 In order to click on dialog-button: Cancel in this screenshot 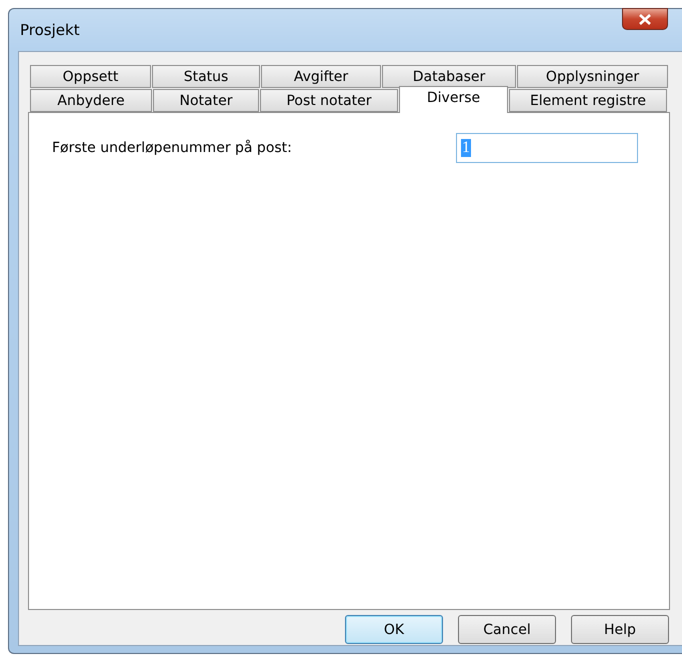, I will do `click(507, 629)`.